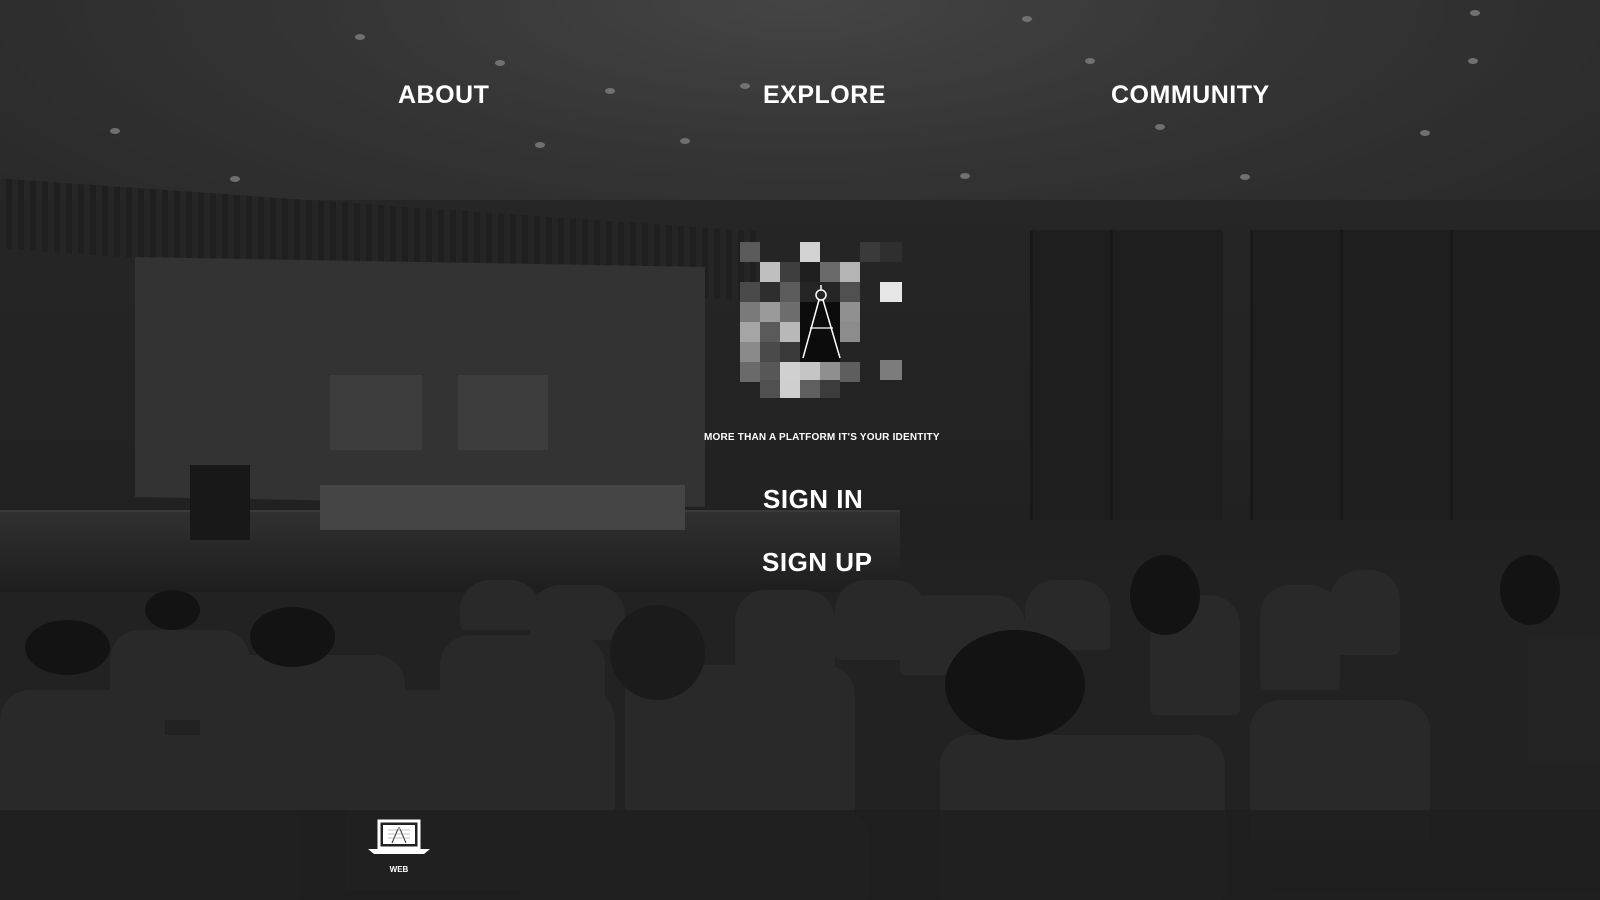  Describe the element at coordinates (813, 499) in the screenshot. I see `sign-in-button: SIGN IN` at that location.